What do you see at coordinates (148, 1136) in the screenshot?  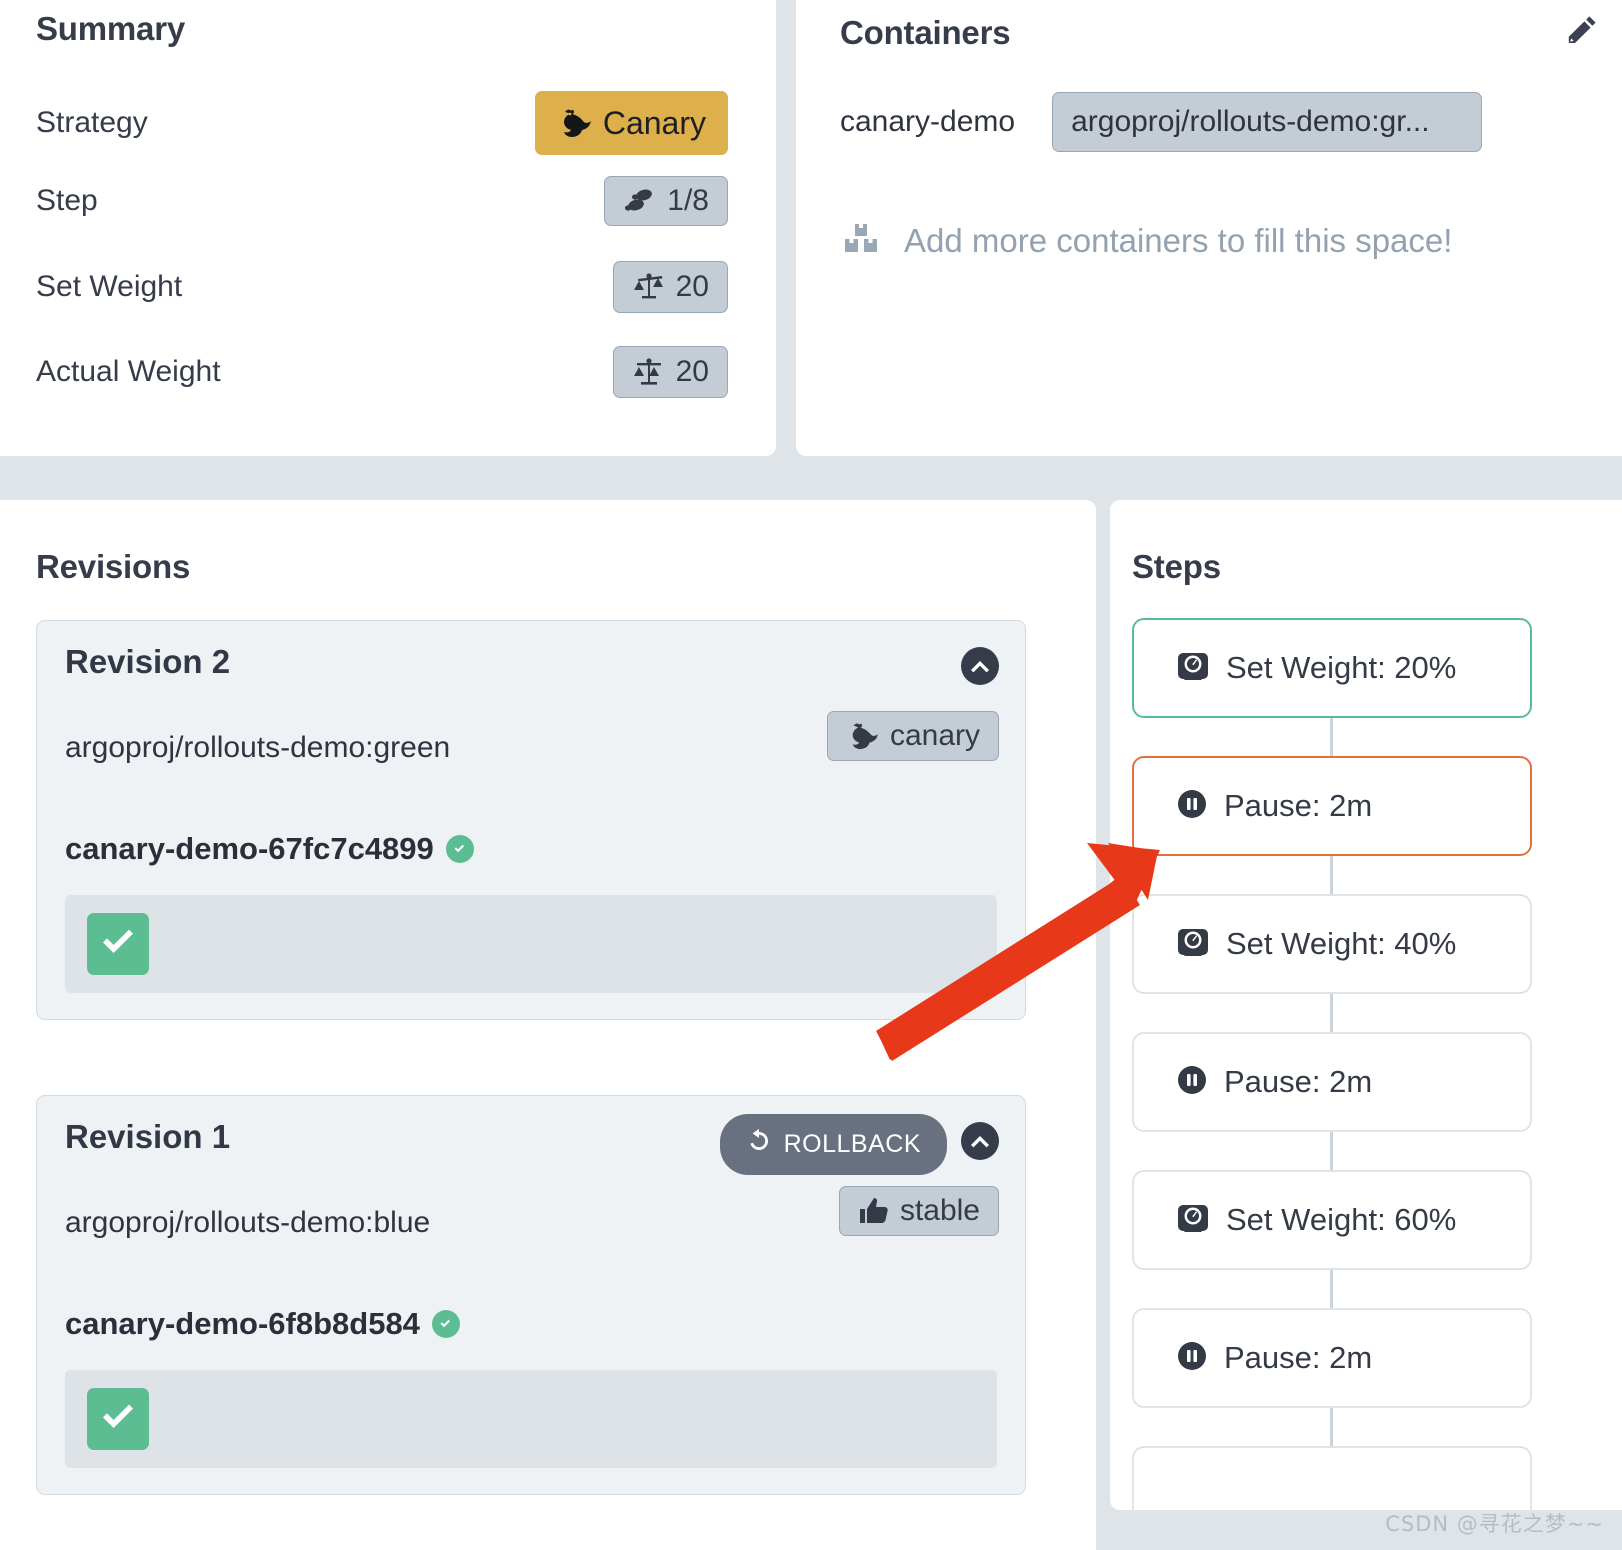 I see `revision-title: Revision 1` at bounding box center [148, 1136].